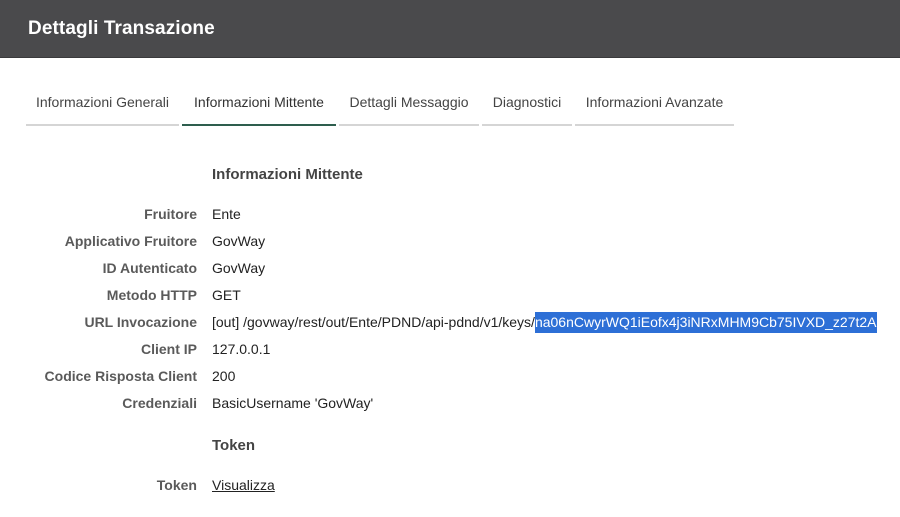 This screenshot has width=900, height=517. What do you see at coordinates (130, 241) in the screenshot?
I see `field-label: Applicativo Fruitore` at bounding box center [130, 241].